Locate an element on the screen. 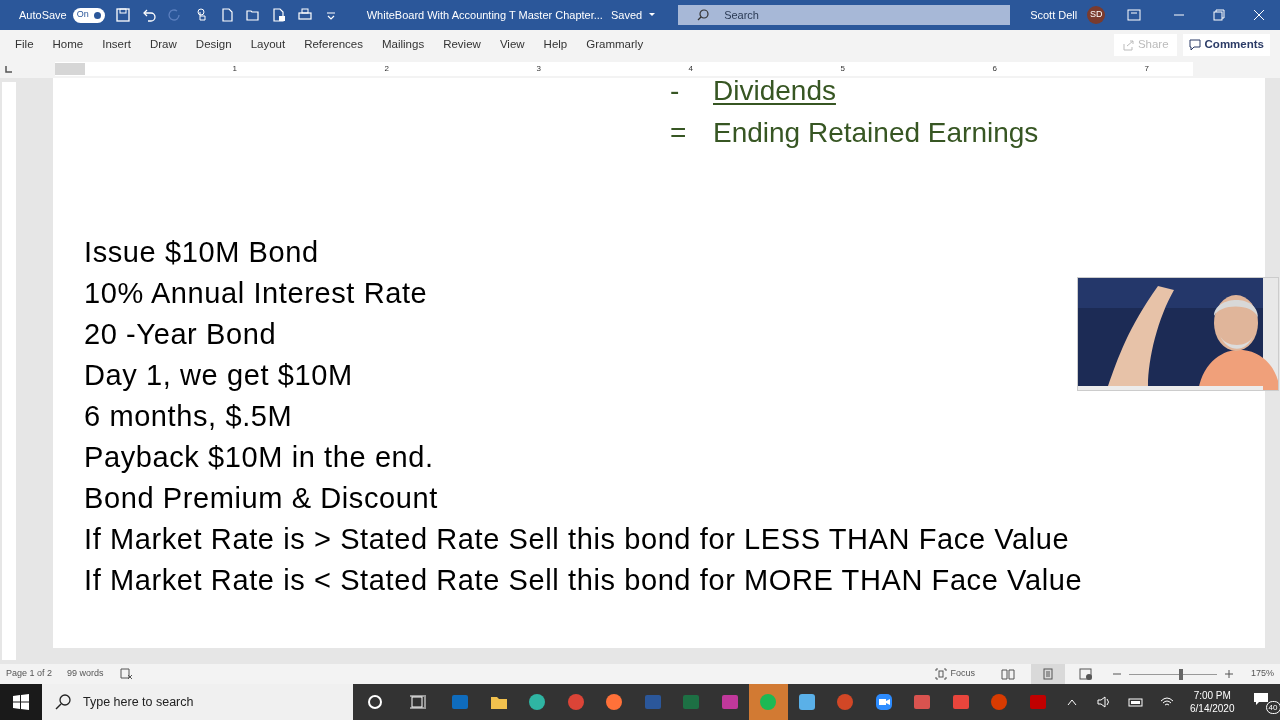 The width and height of the screenshot is (1280, 720). body-text-line: 20 -Year Bond is located at coordinates (180, 334).